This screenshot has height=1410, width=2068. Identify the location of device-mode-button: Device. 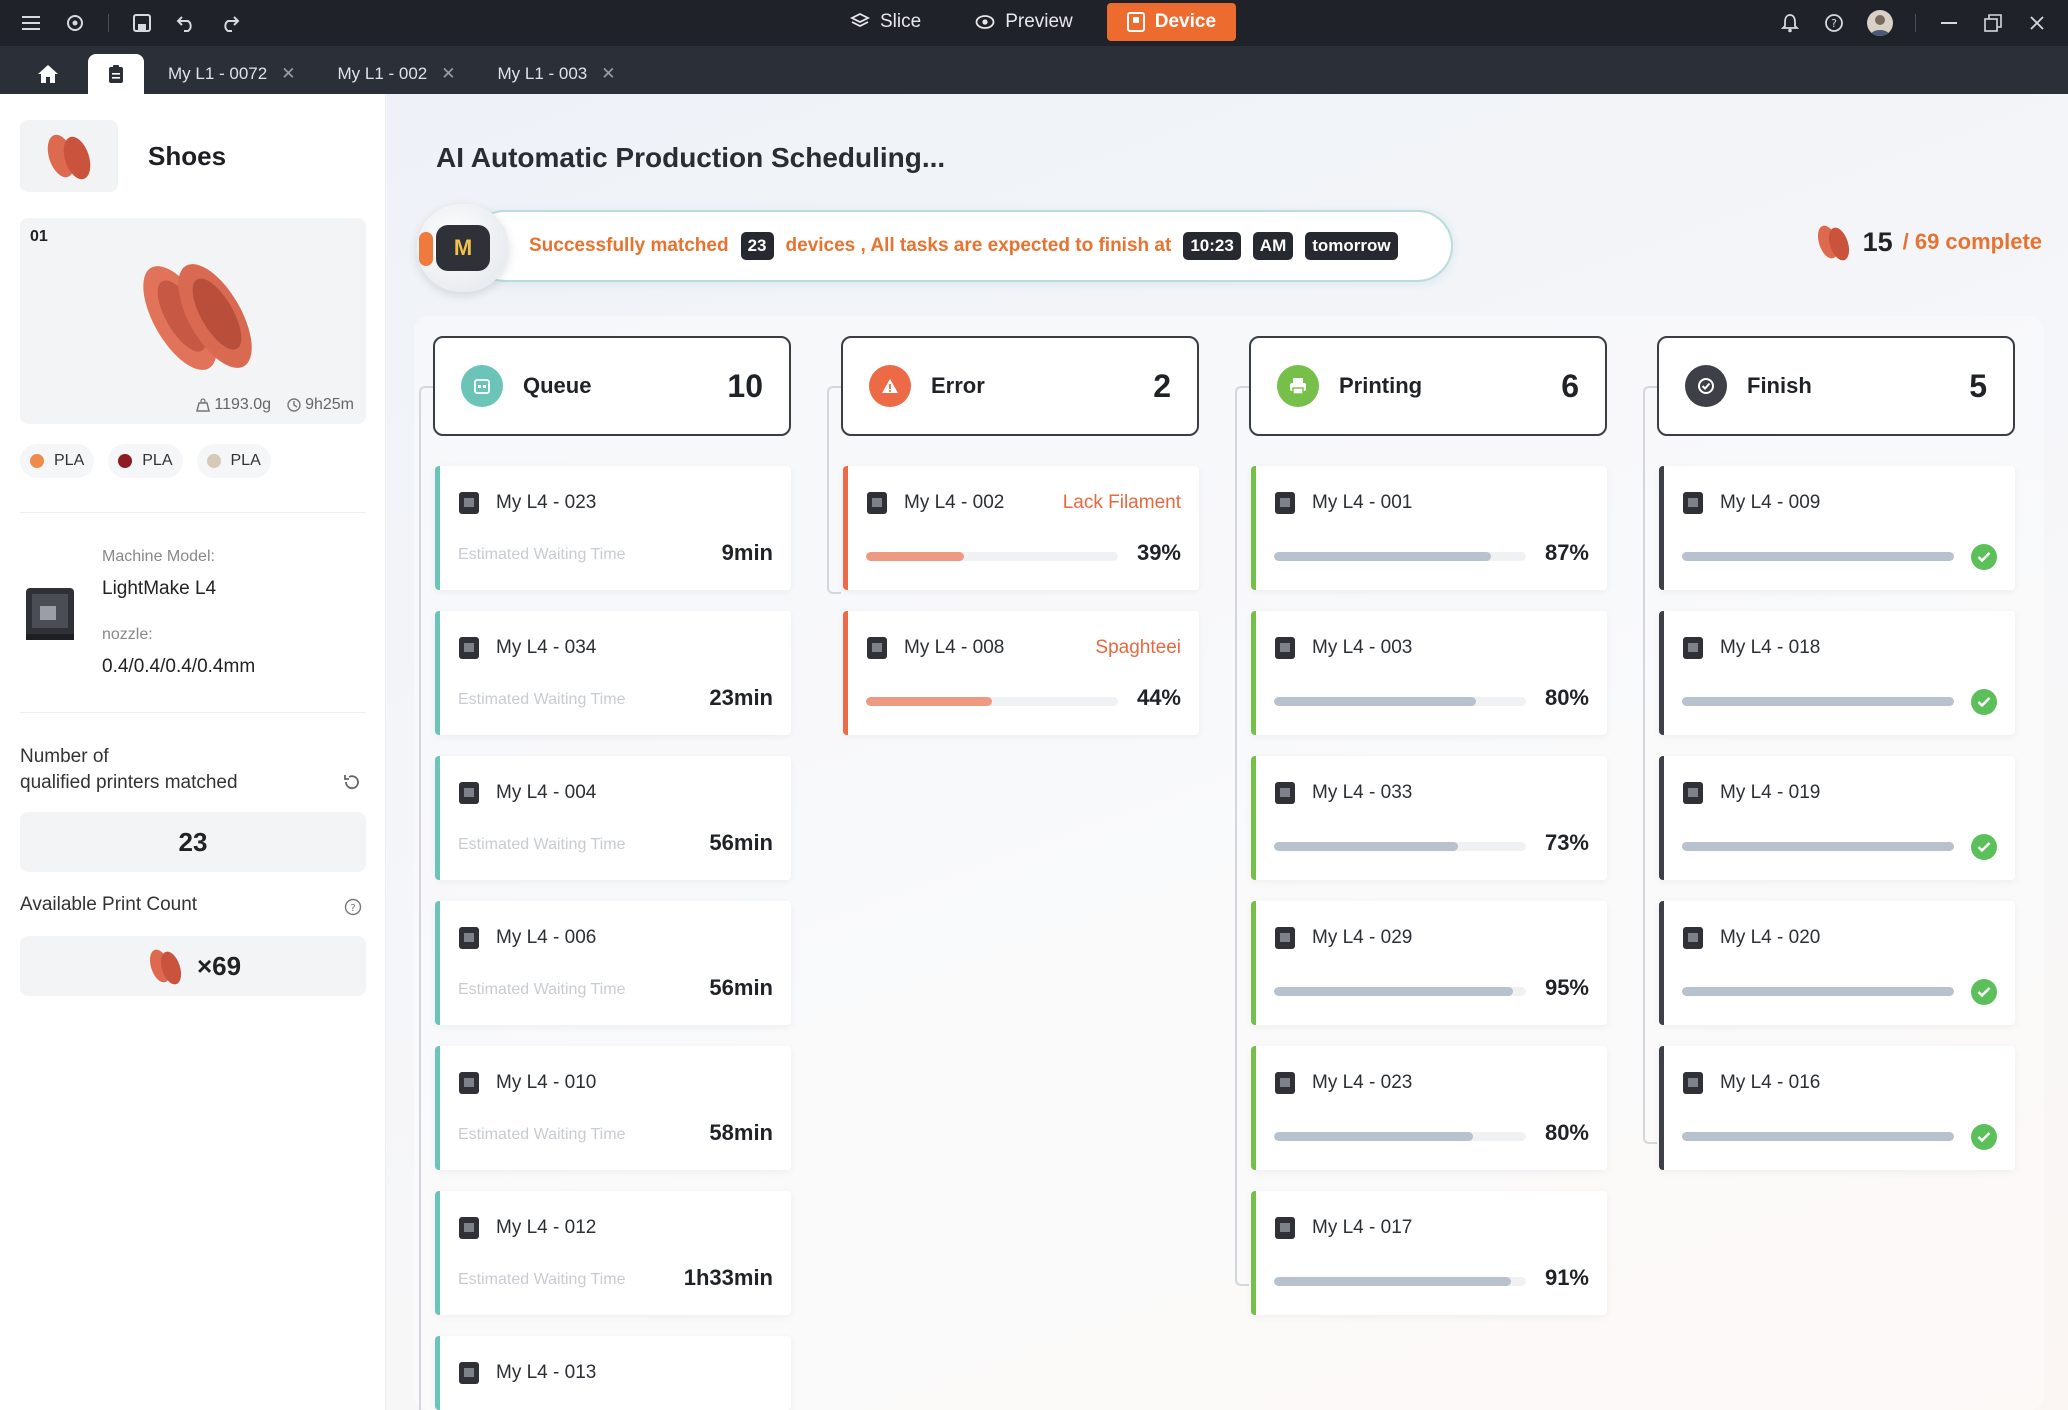
(1171, 22).